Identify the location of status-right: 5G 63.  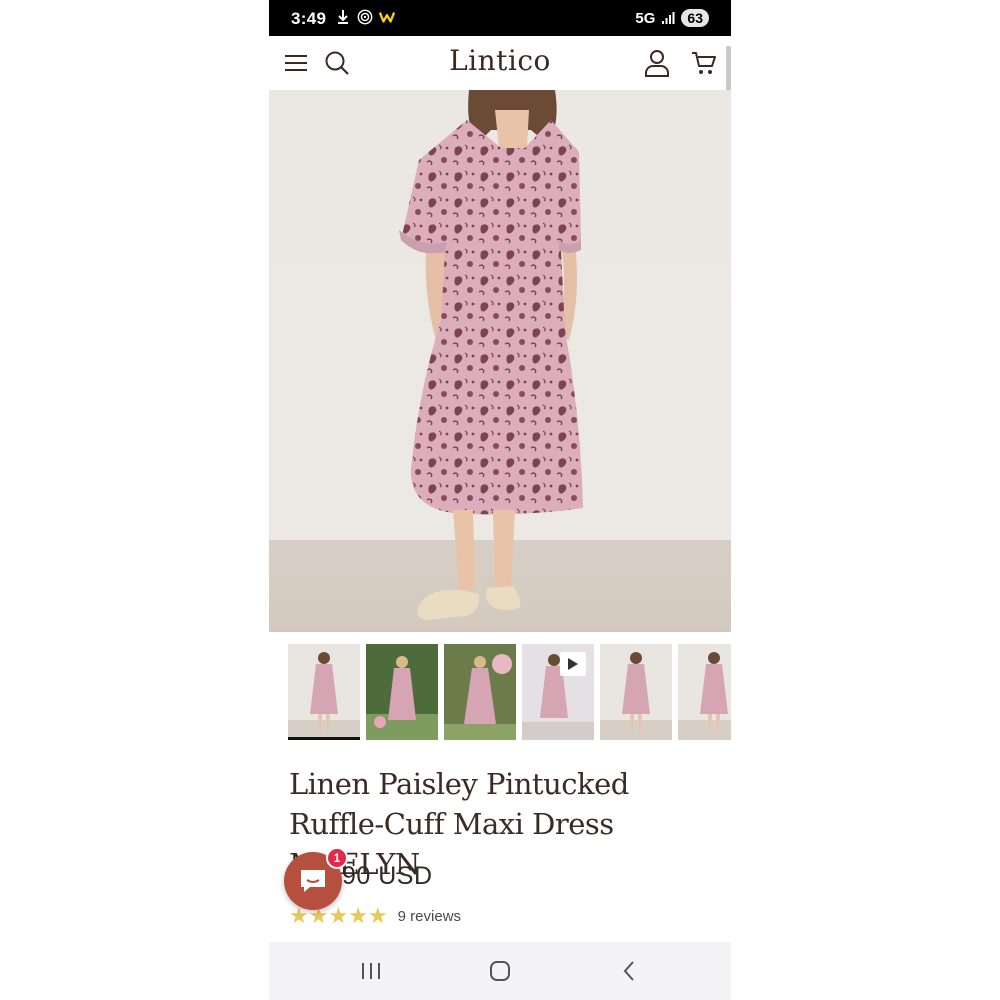
(672, 18).